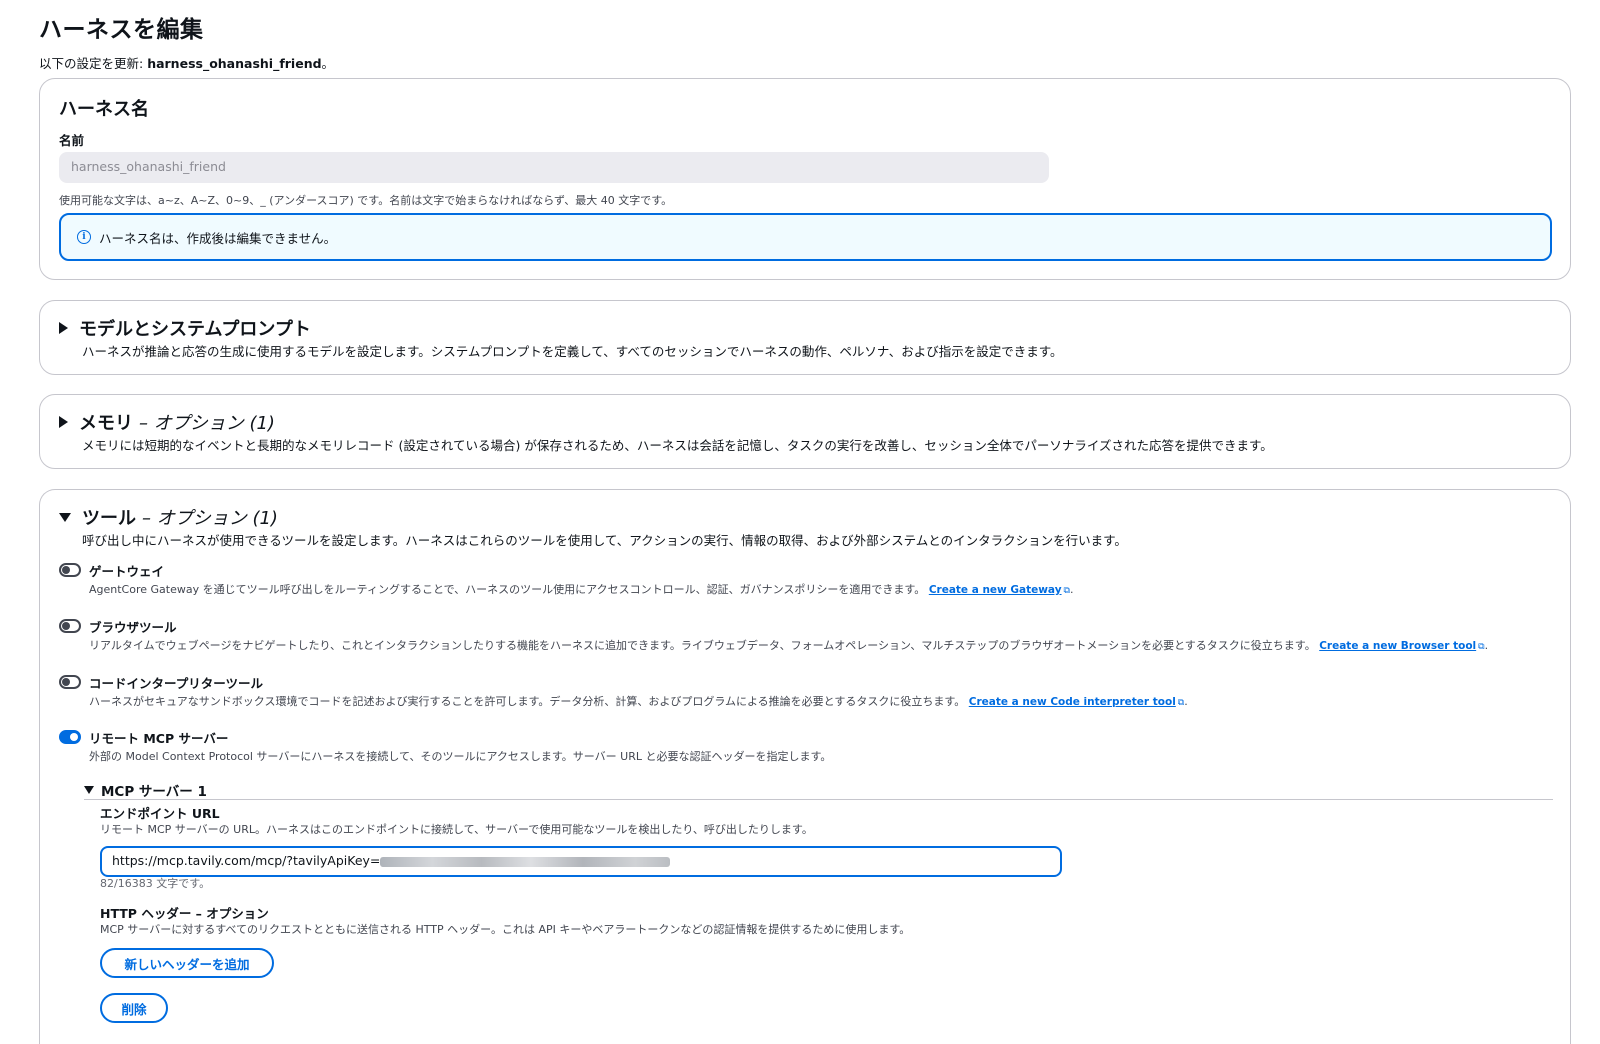 Image resolution: width=1600 pixels, height=1044 pixels. What do you see at coordinates (72, 140) in the screenshot?
I see `name-field-label: 名前` at bounding box center [72, 140].